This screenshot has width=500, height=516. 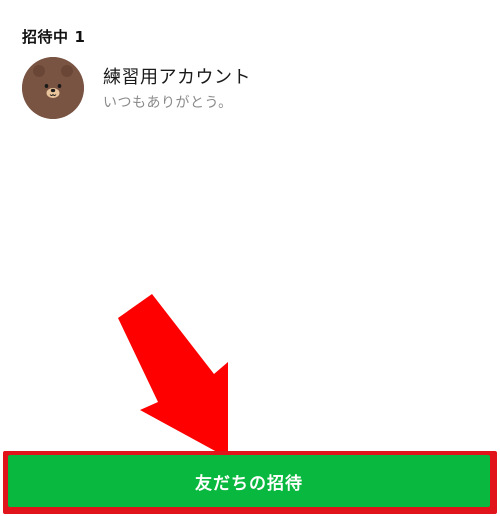 I want to click on invited-section-header: 招待中 1, so click(x=53, y=36).